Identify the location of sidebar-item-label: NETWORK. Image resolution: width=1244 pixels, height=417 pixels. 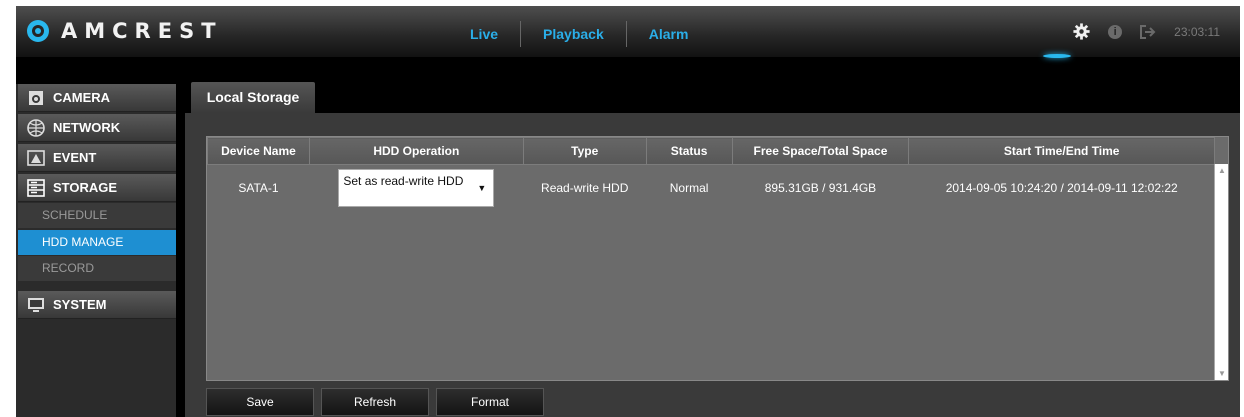
(87, 127).